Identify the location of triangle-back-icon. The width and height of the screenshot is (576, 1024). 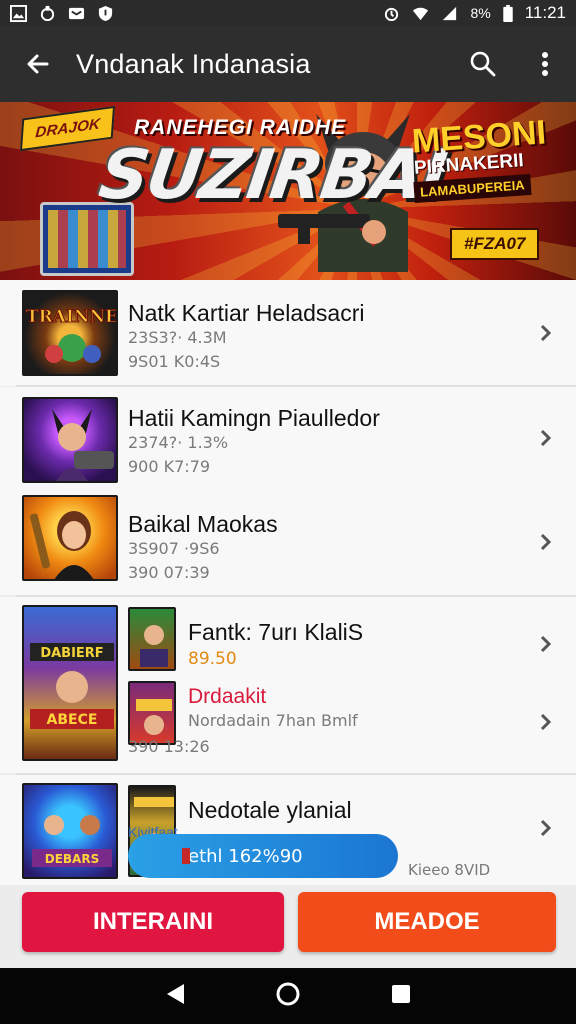
(176, 993).